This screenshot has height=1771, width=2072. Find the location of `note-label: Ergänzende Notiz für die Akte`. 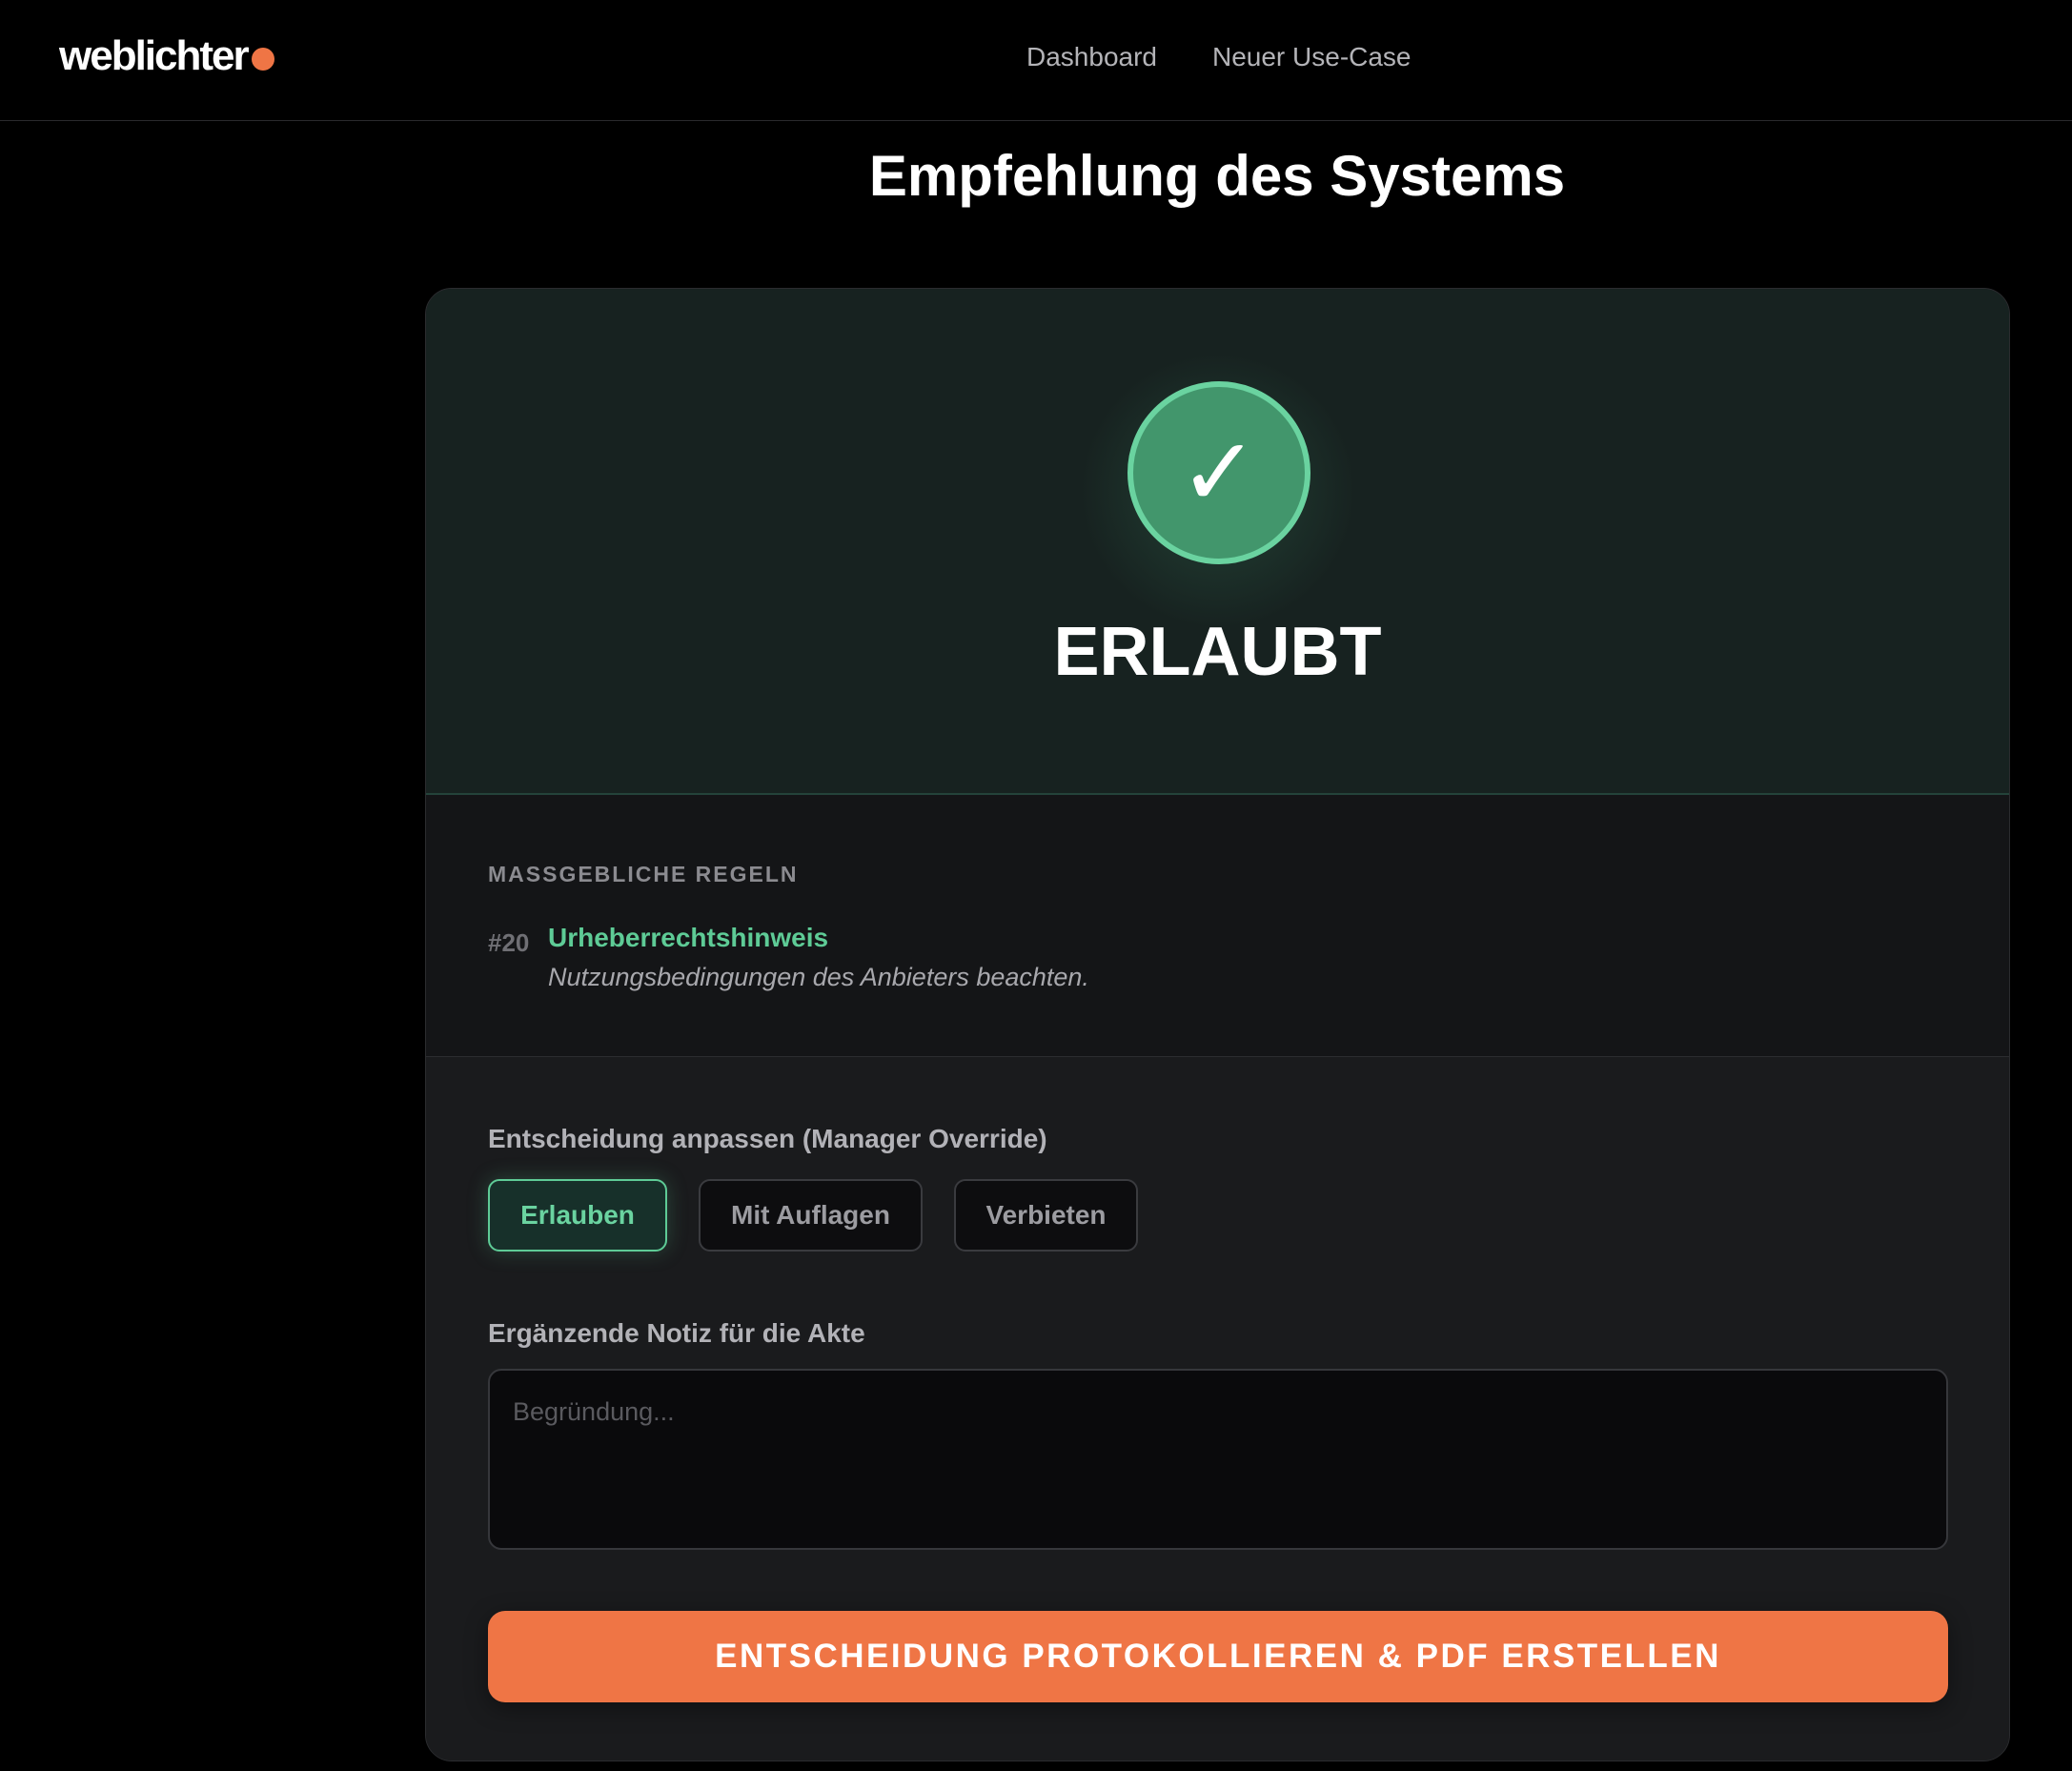

note-label: Ergänzende Notiz für die Akte is located at coordinates (676, 1333).